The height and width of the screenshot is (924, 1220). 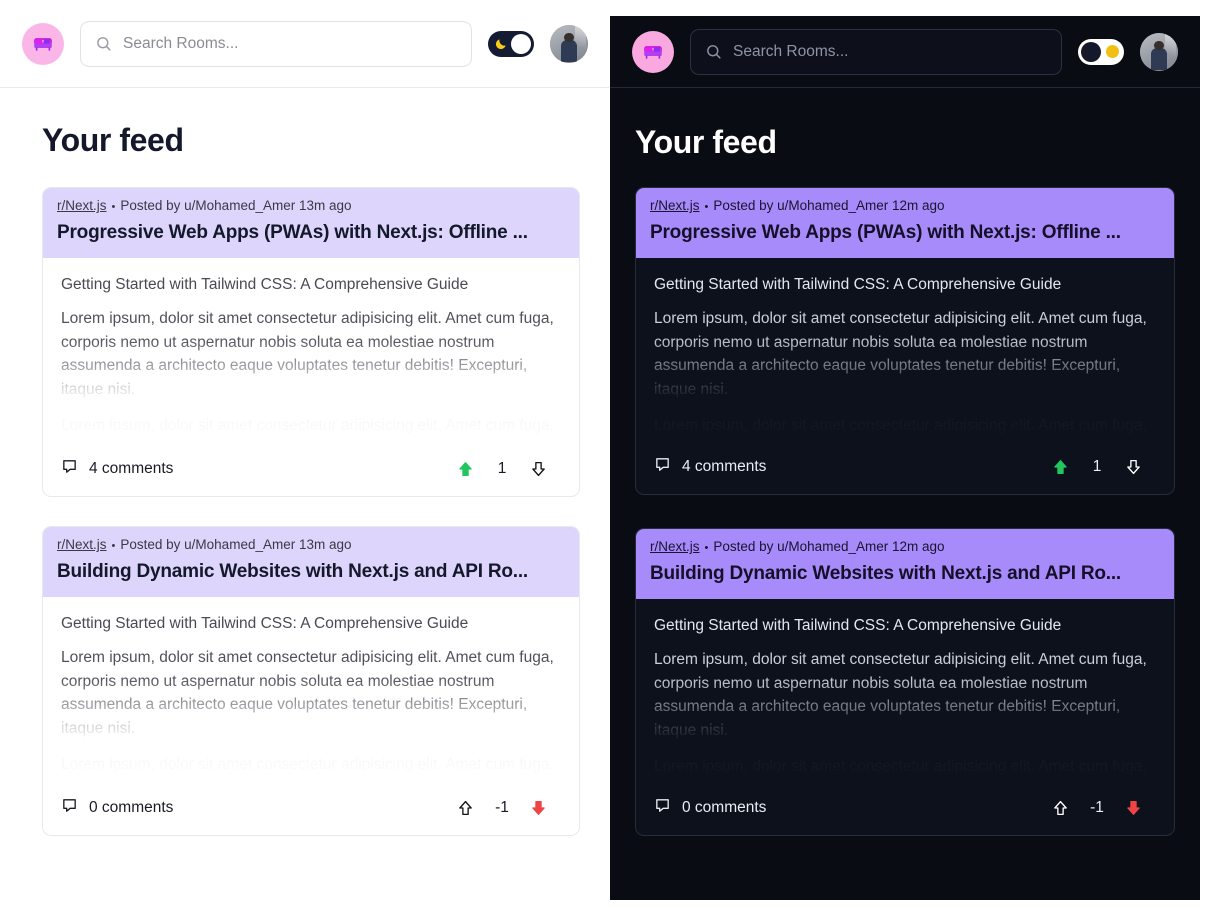 I want to click on dark-search-wrapper, so click(x=876, y=51).